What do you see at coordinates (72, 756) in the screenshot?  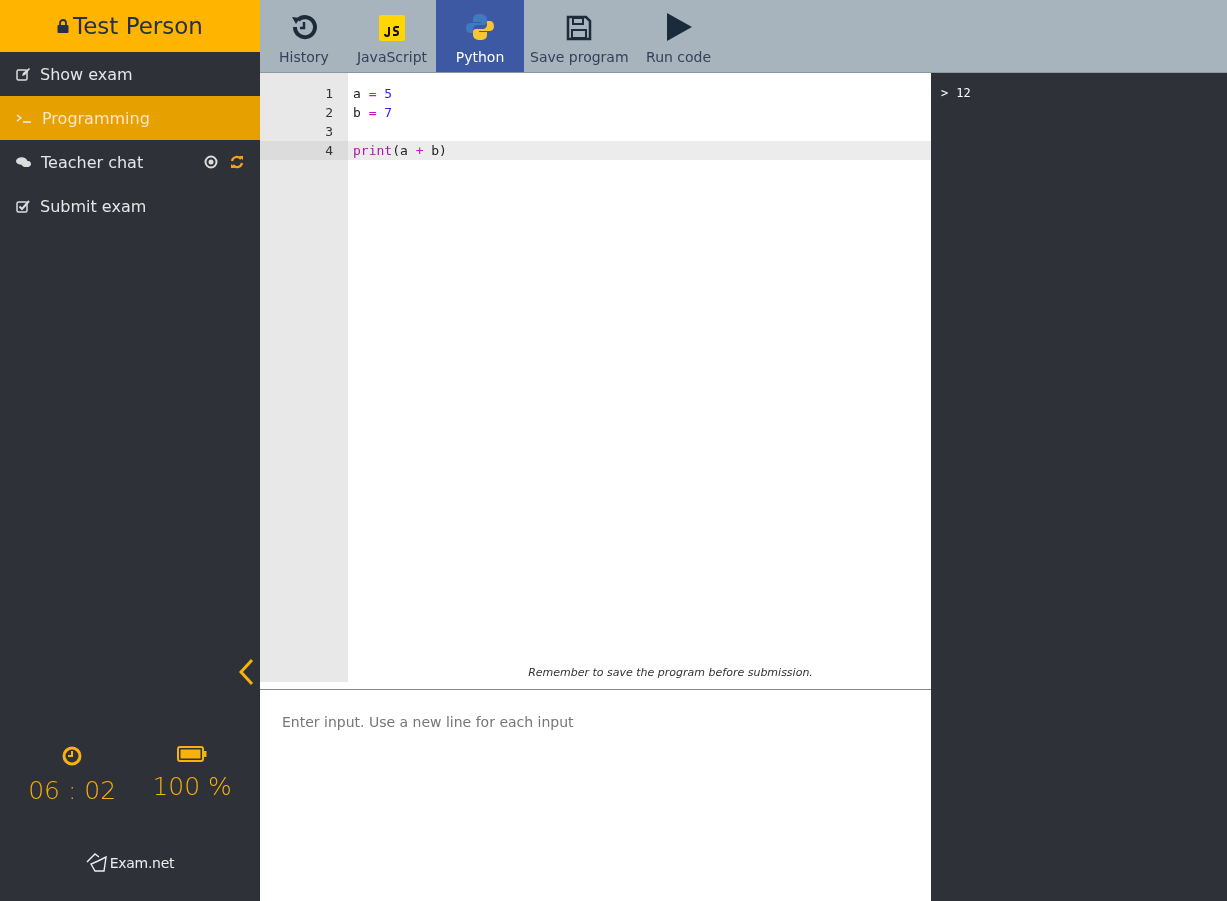 I see `clock-icon` at bounding box center [72, 756].